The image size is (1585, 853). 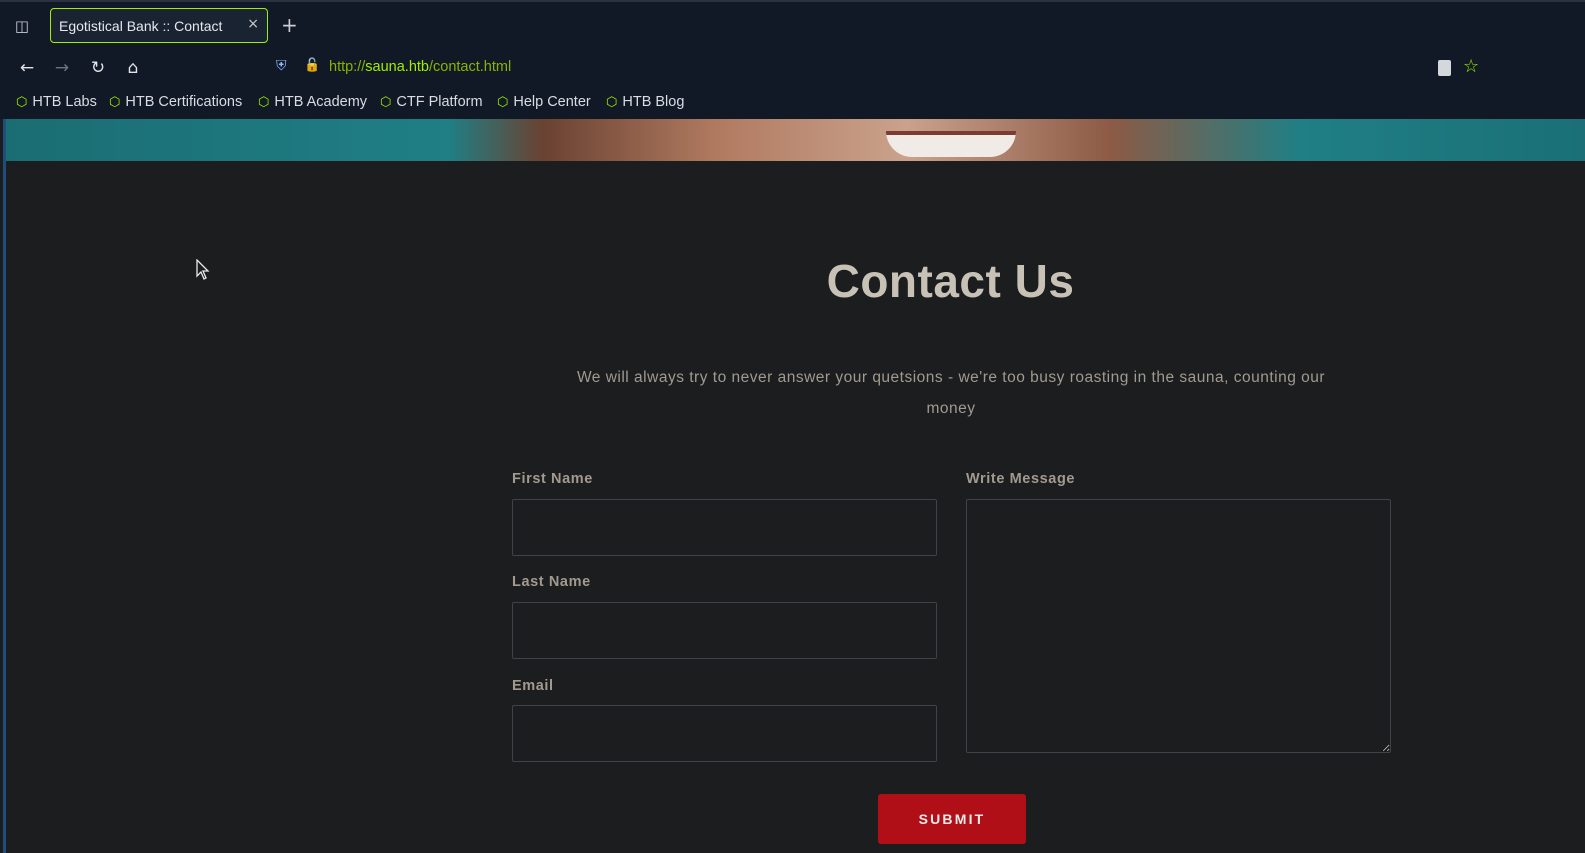 I want to click on bookmark-ctf-platform: ⬡ CTF Platform, so click(x=431, y=102).